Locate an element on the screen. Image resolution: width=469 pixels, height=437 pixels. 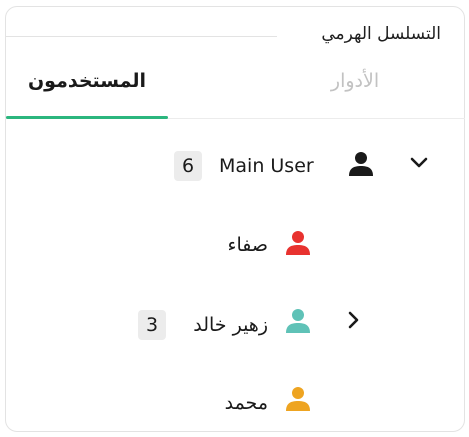
panel-border-top is located at coordinates (141, 36).